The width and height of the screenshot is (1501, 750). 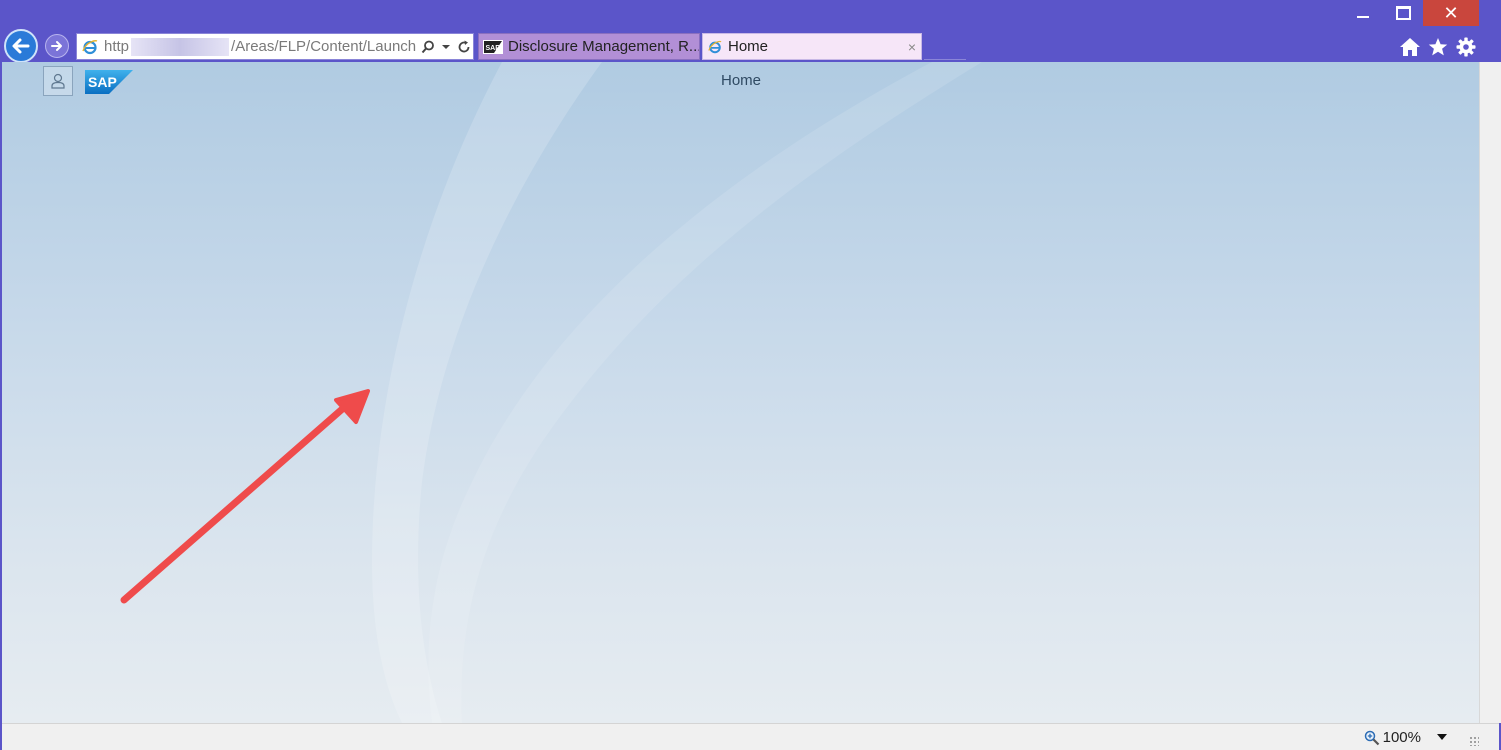 What do you see at coordinates (812, 46) in the screenshot?
I see `tab-home: Home ×` at bounding box center [812, 46].